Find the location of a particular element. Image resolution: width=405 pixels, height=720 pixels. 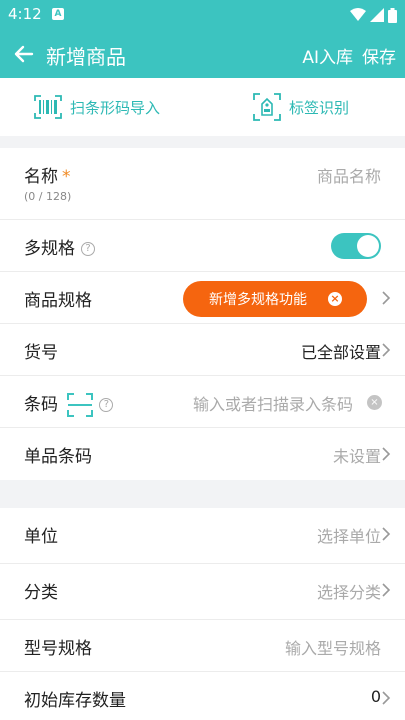

tag-recognition-button: 标签识别 is located at coordinates (301, 107).